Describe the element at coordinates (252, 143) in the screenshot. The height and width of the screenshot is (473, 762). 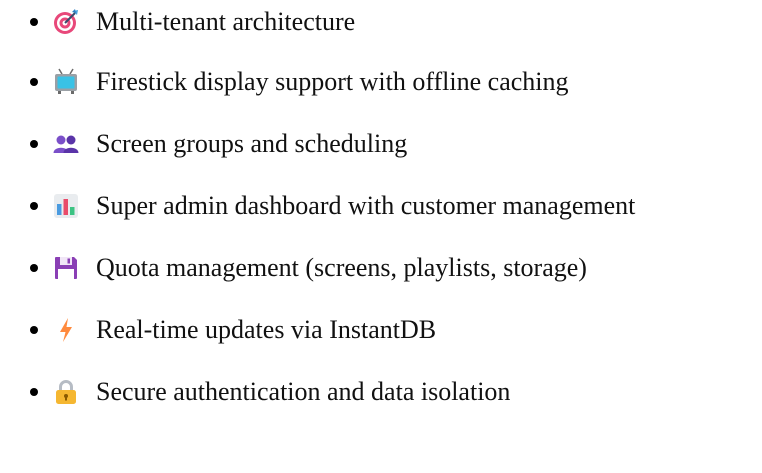
I see `feature-label: Screen groups and scheduling` at that location.